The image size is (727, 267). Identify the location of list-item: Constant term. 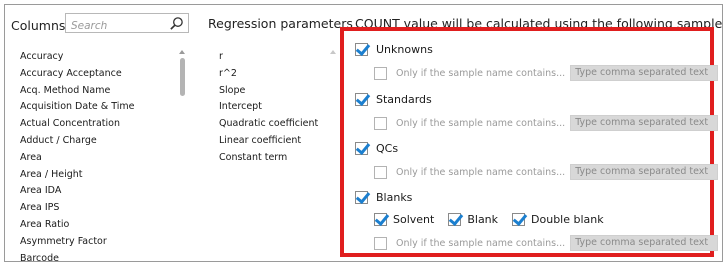
(268, 158).